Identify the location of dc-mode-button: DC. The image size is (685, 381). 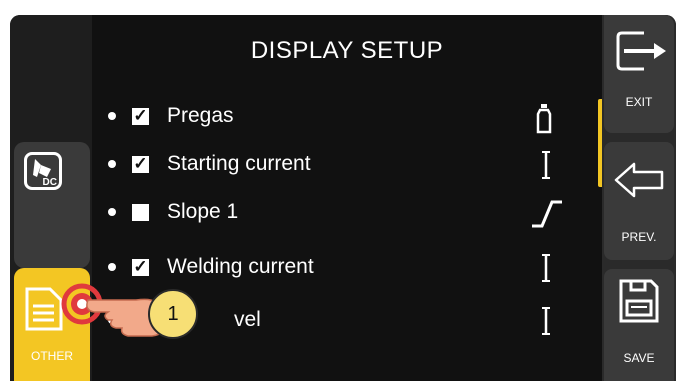
(52, 205).